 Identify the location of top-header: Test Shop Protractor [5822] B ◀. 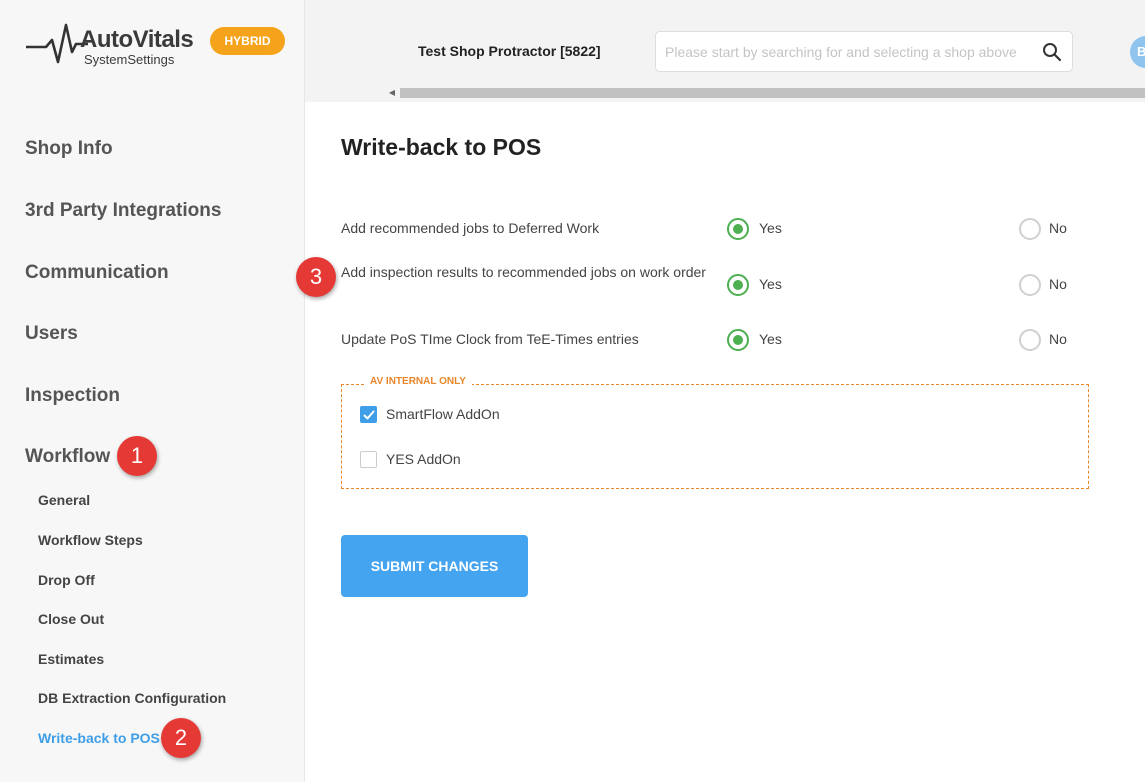
(725, 51).